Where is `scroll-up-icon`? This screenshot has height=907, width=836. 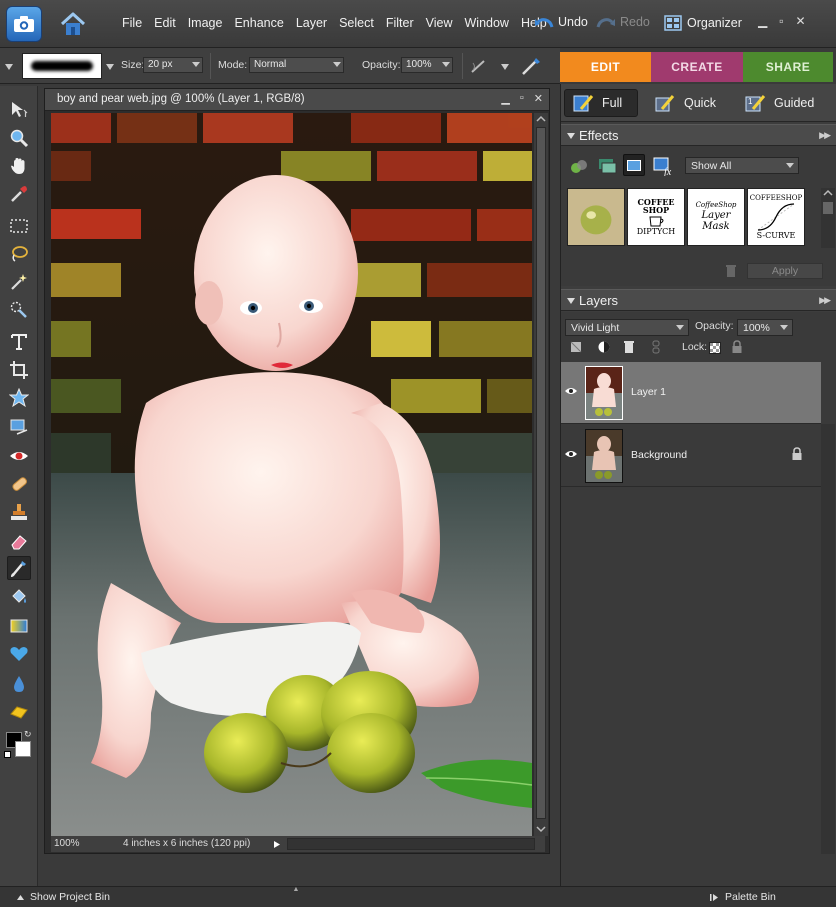 scroll-up-icon is located at coordinates (541, 119).